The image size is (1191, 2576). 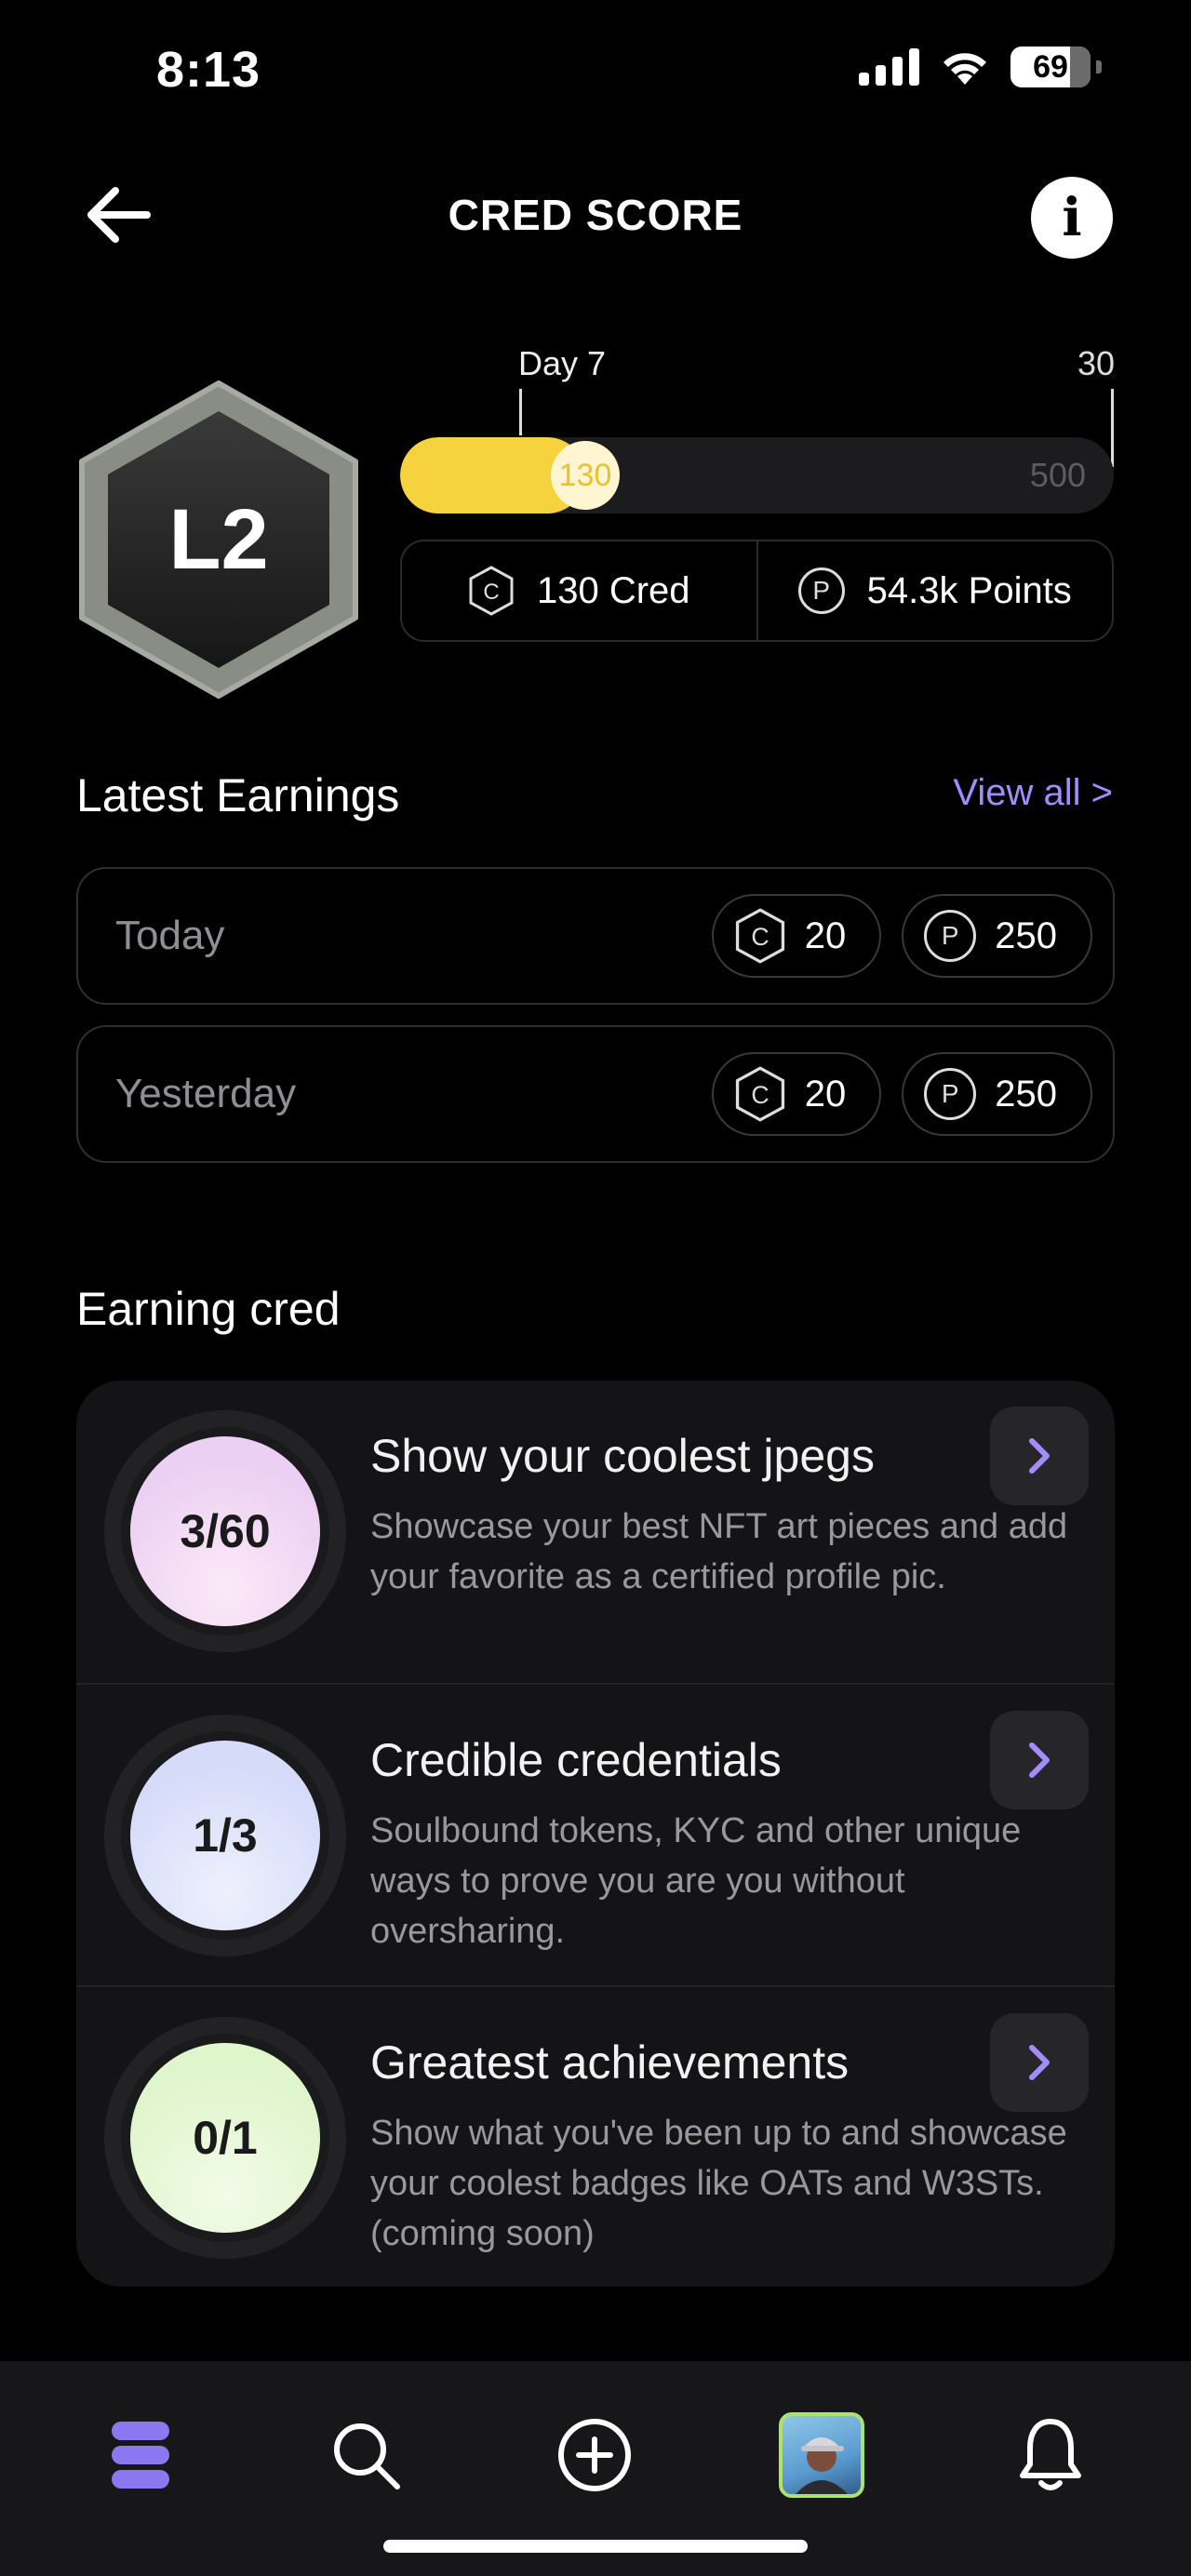 I want to click on day-marker, so click(x=520, y=412).